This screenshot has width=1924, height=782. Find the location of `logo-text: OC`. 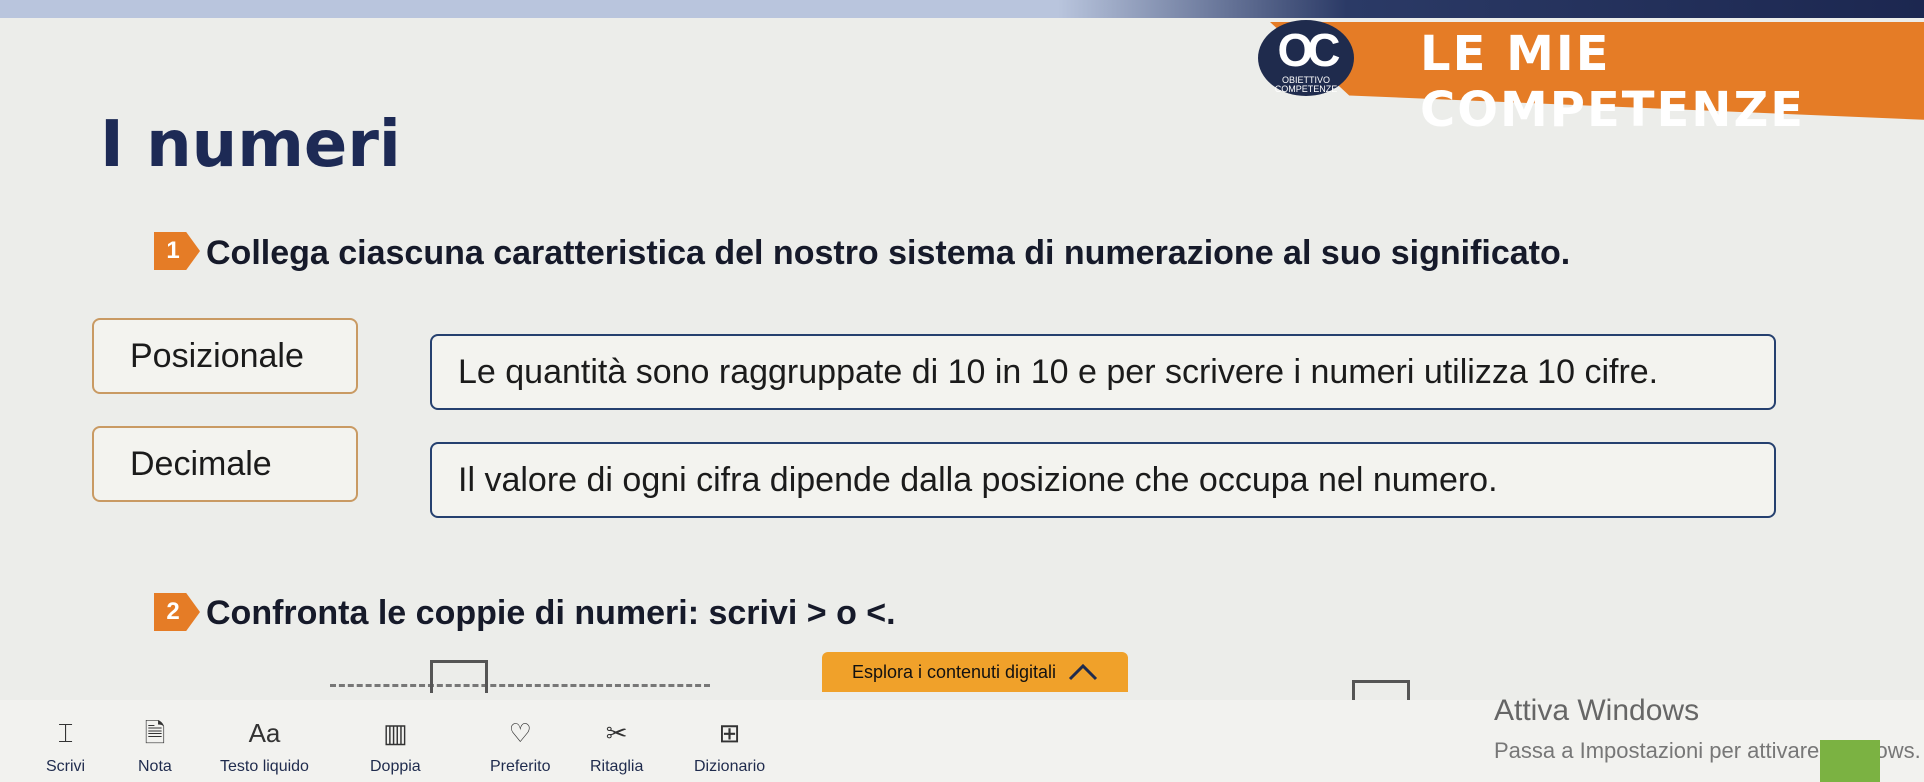

logo-text: OC is located at coordinates (1309, 50).